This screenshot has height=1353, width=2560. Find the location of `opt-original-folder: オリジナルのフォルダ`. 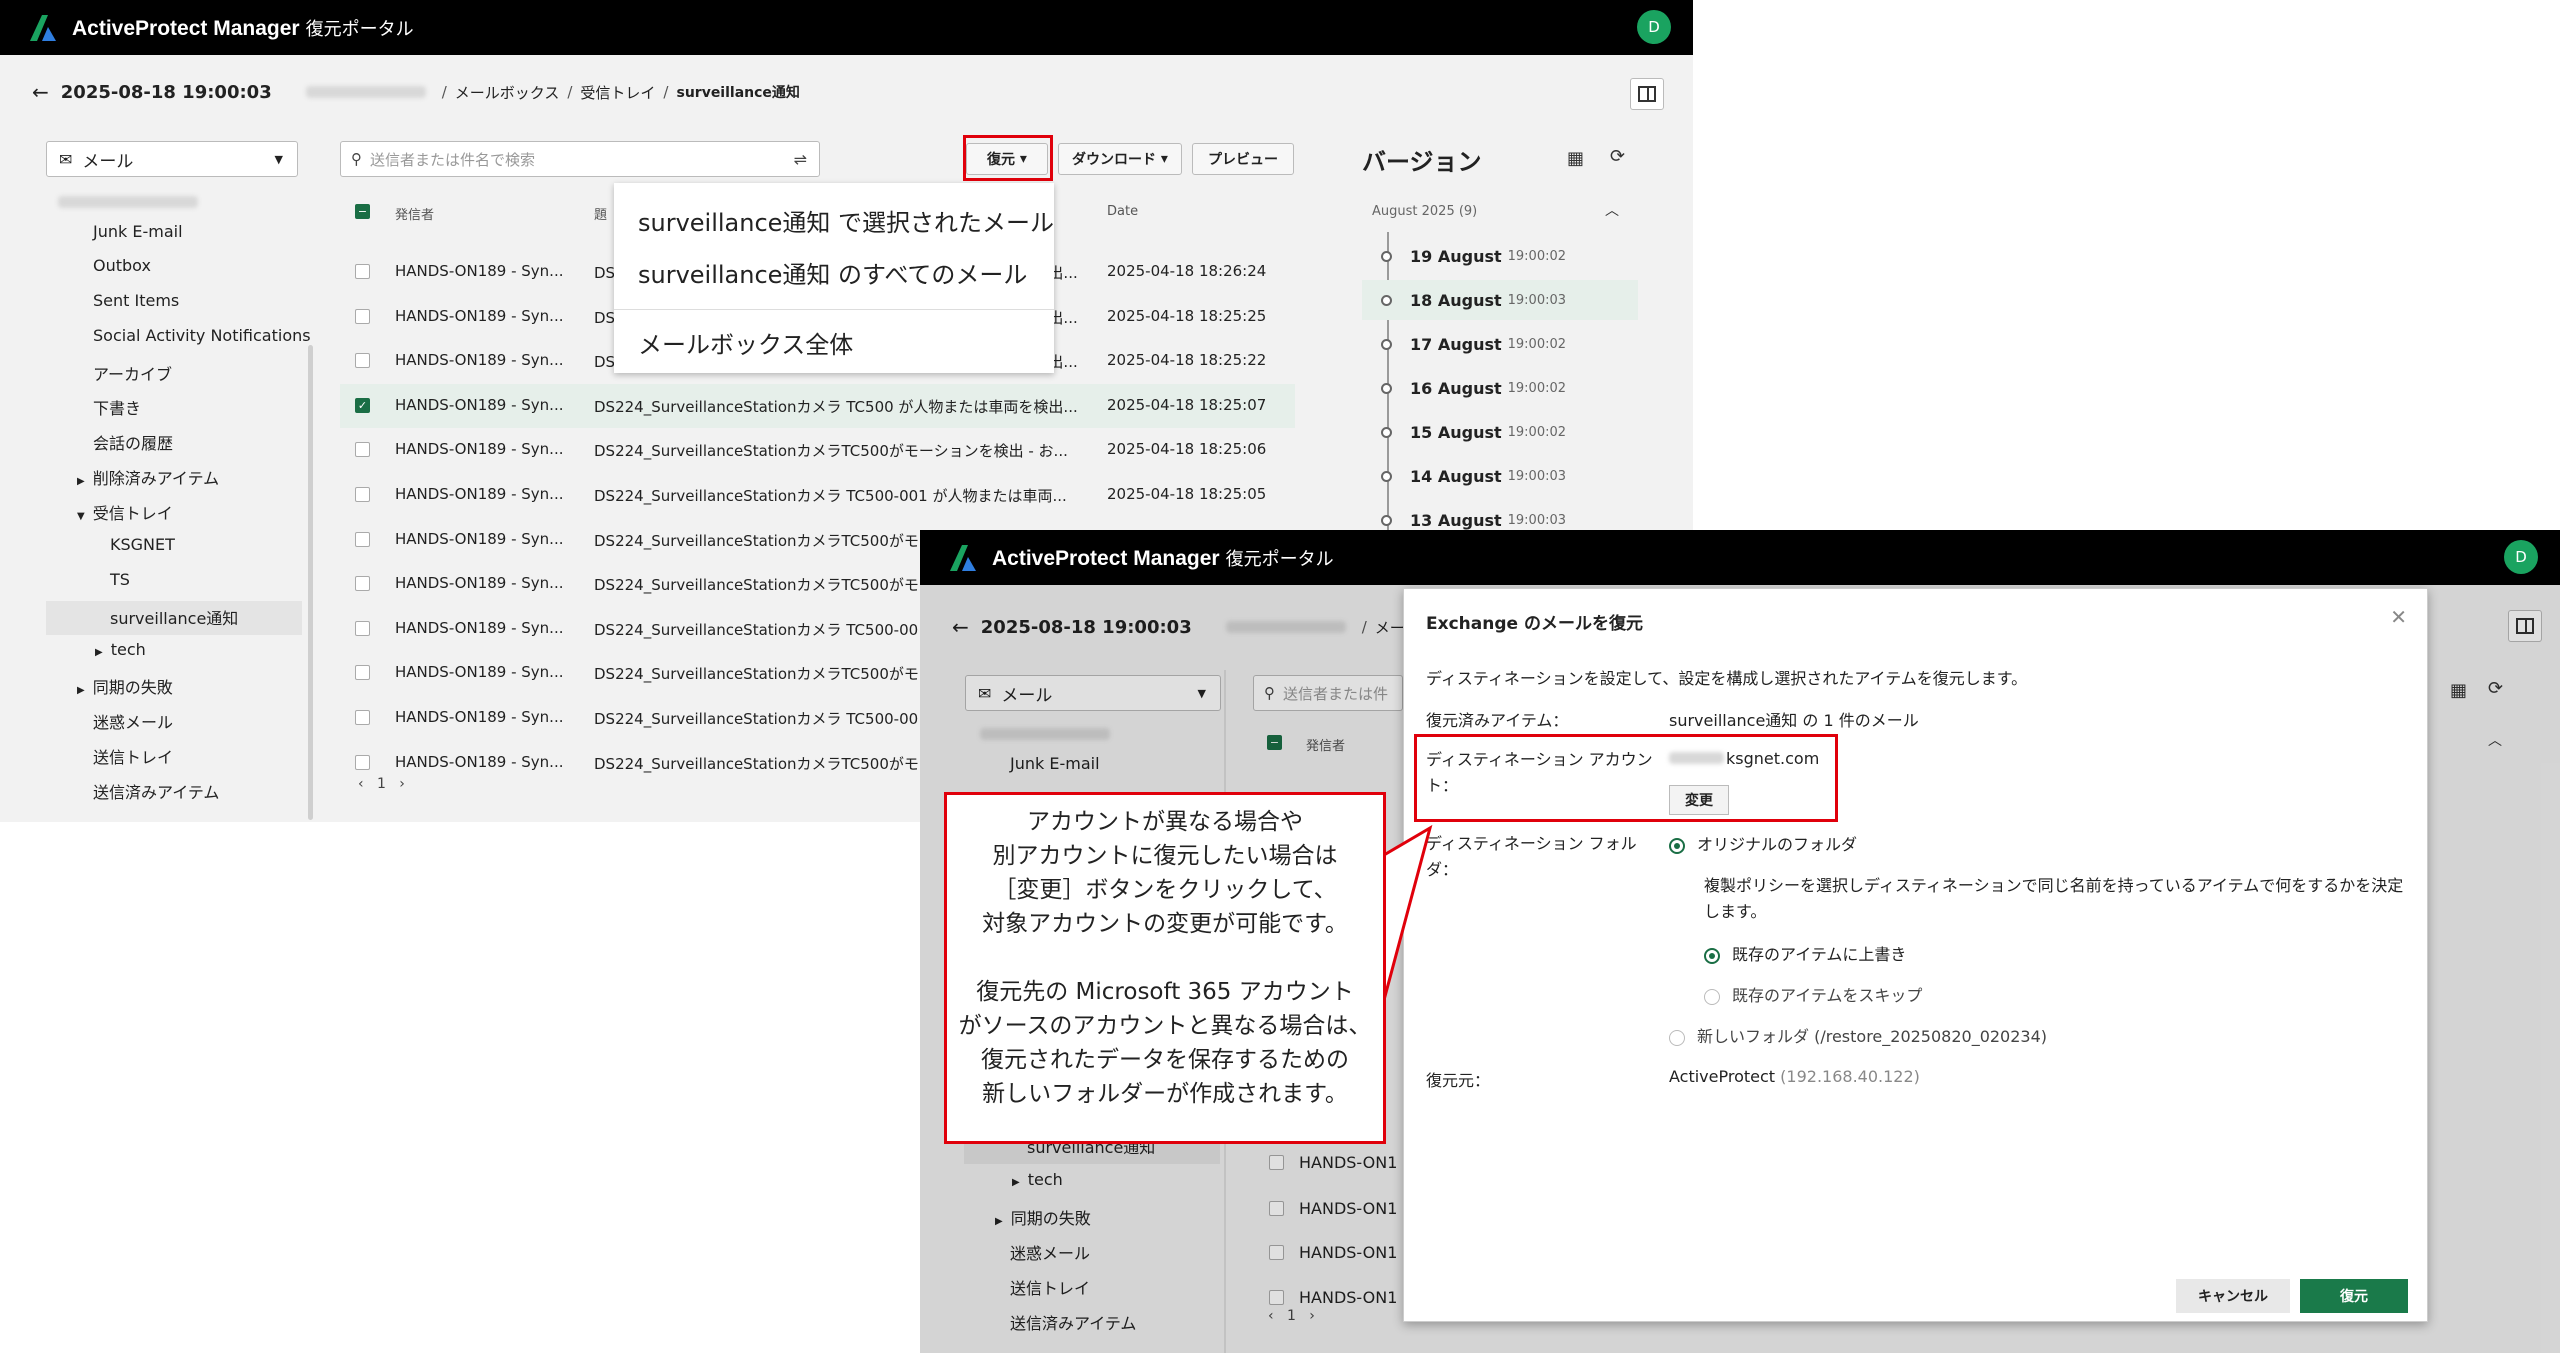

opt-original-folder: オリジナルのフォルダ is located at coordinates (1763, 843).